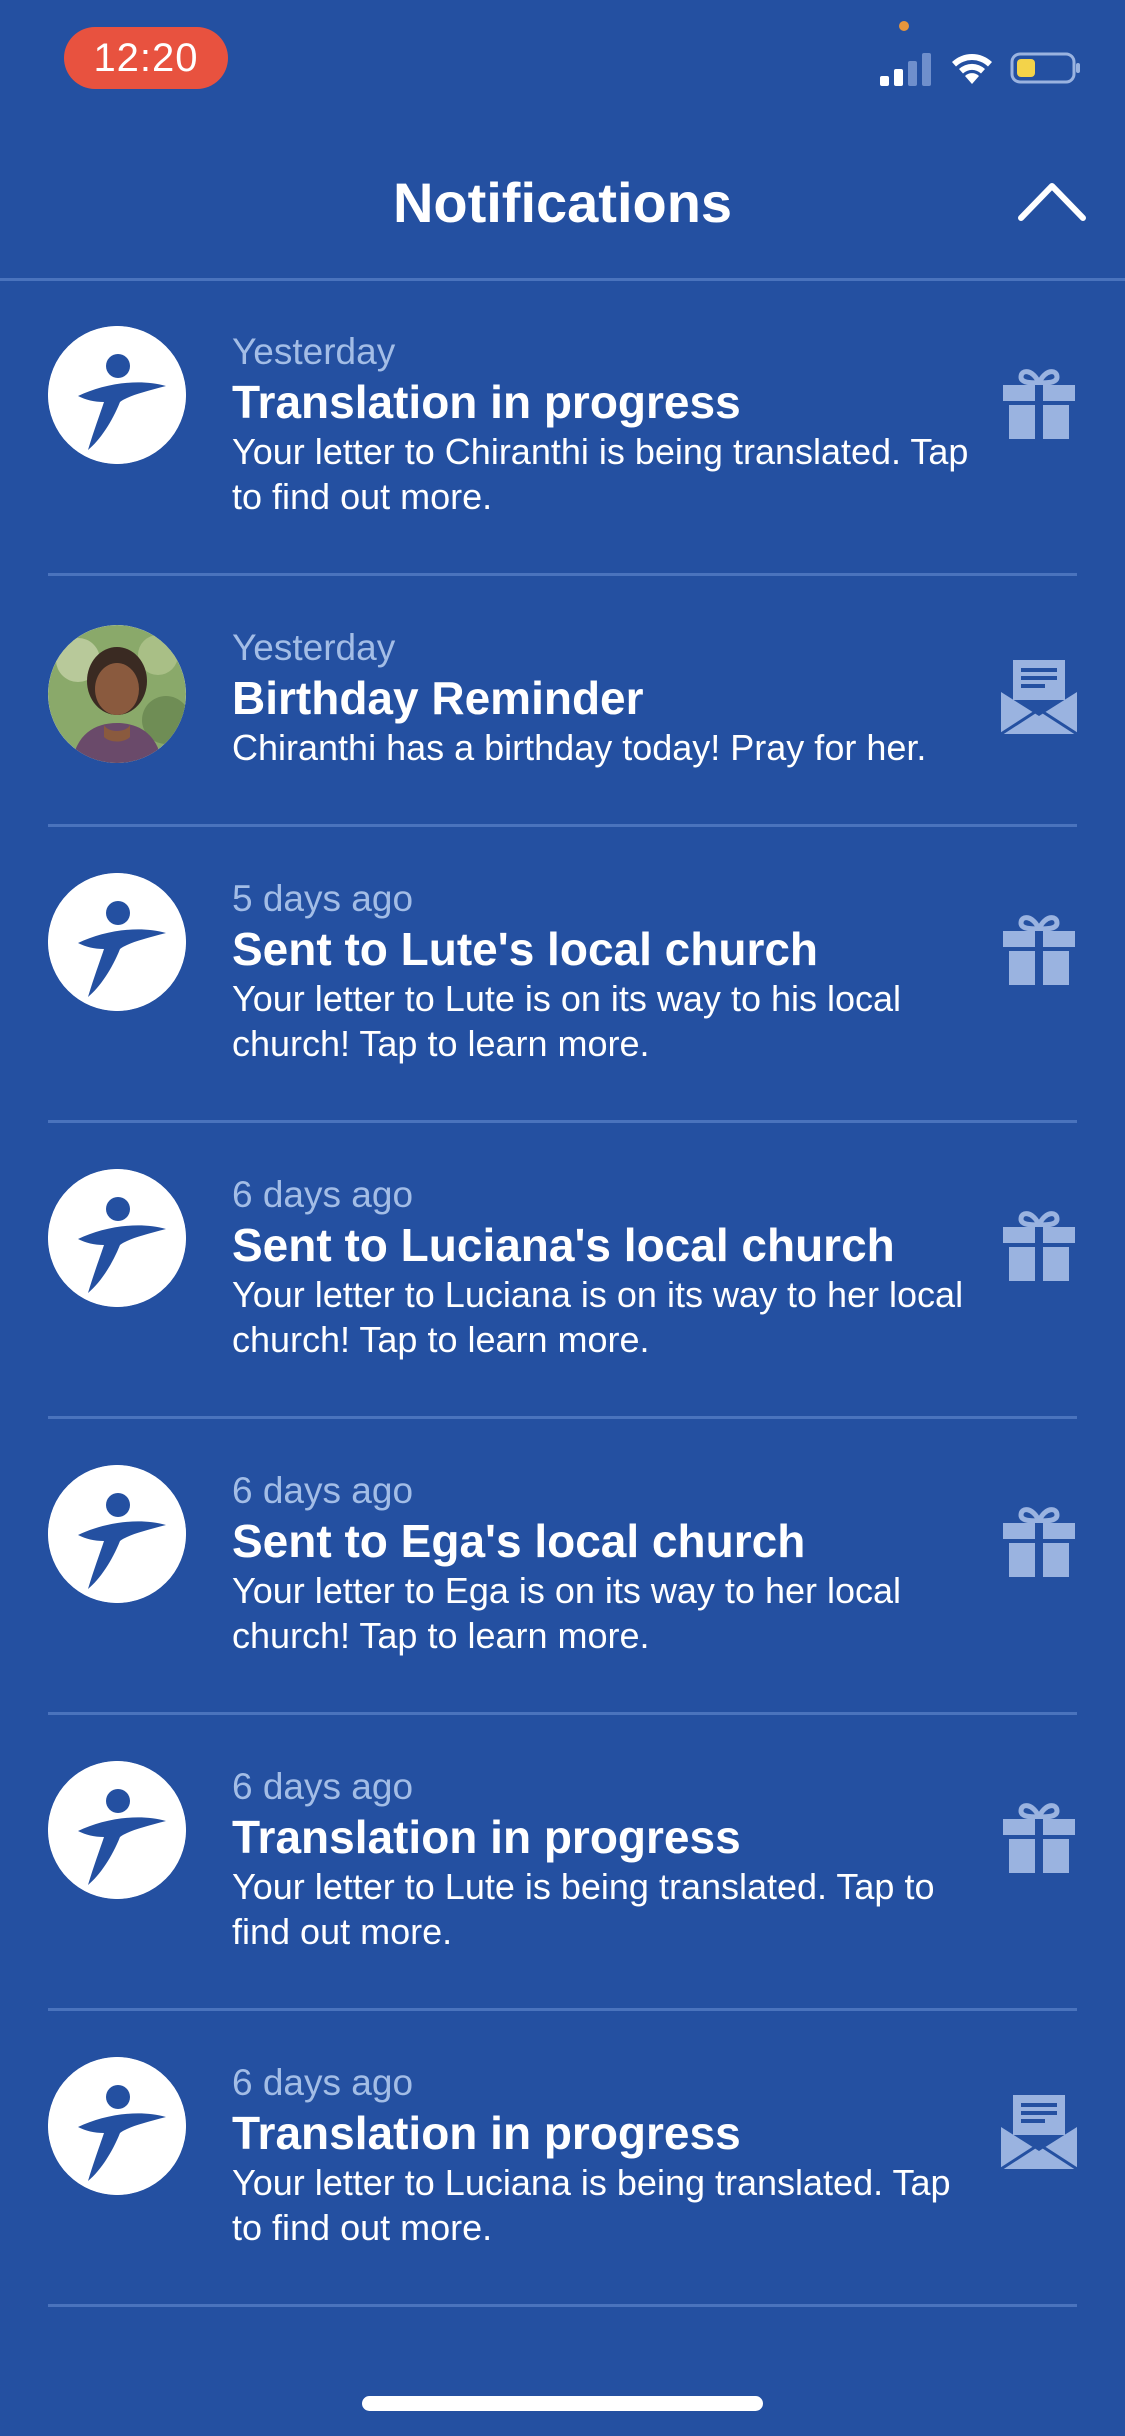 The image size is (1125, 2436). What do you see at coordinates (562, 60) in the screenshot?
I see `status-bar: 12:20` at bounding box center [562, 60].